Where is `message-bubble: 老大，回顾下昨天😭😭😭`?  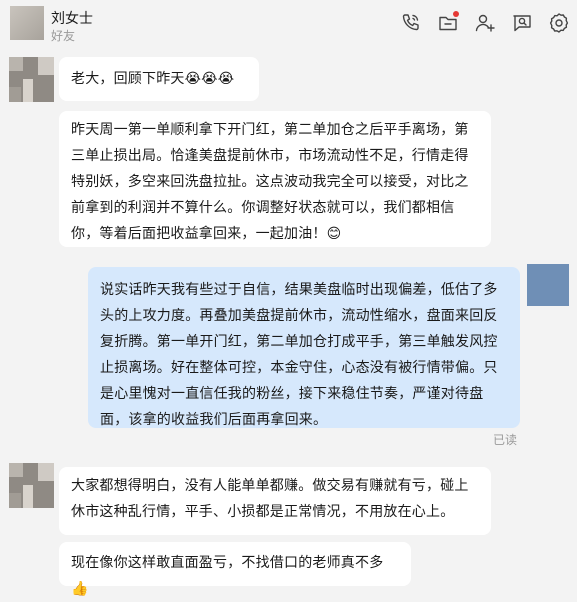
message-bubble: 老大，回顾下昨天😭😭😭 is located at coordinates (159, 79).